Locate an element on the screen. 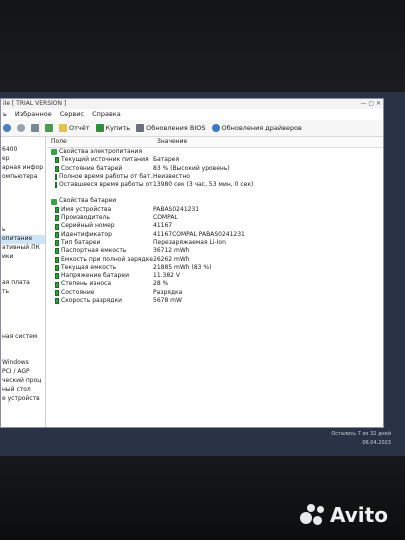 Image resolution: width=405 pixels, height=540 pixels. trial-notice: Остались 7 из 32 дней is located at coordinates (361, 434).